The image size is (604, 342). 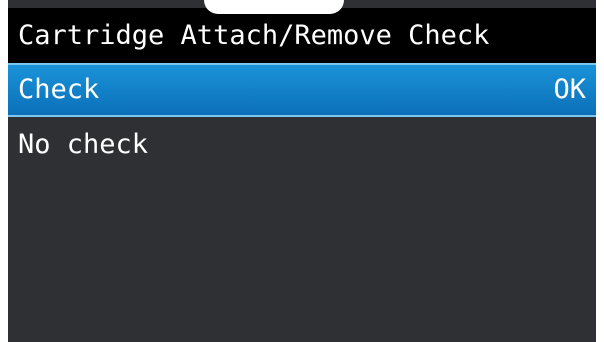 What do you see at coordinates (569, 89) in the screenshot?
I see `menu-item-value: OK` at bounding box center [569, 89].